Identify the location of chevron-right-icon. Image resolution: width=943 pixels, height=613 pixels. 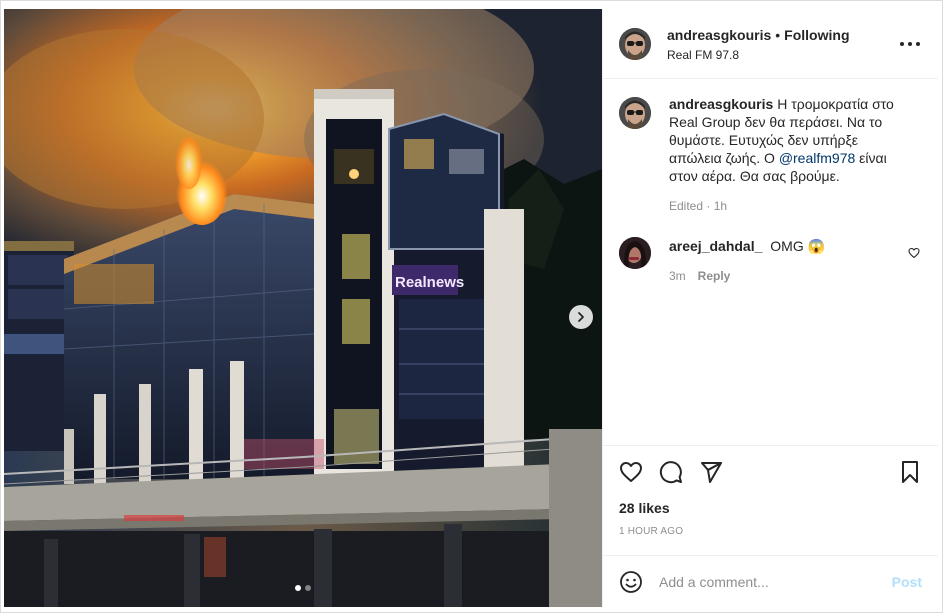
(581, 317).